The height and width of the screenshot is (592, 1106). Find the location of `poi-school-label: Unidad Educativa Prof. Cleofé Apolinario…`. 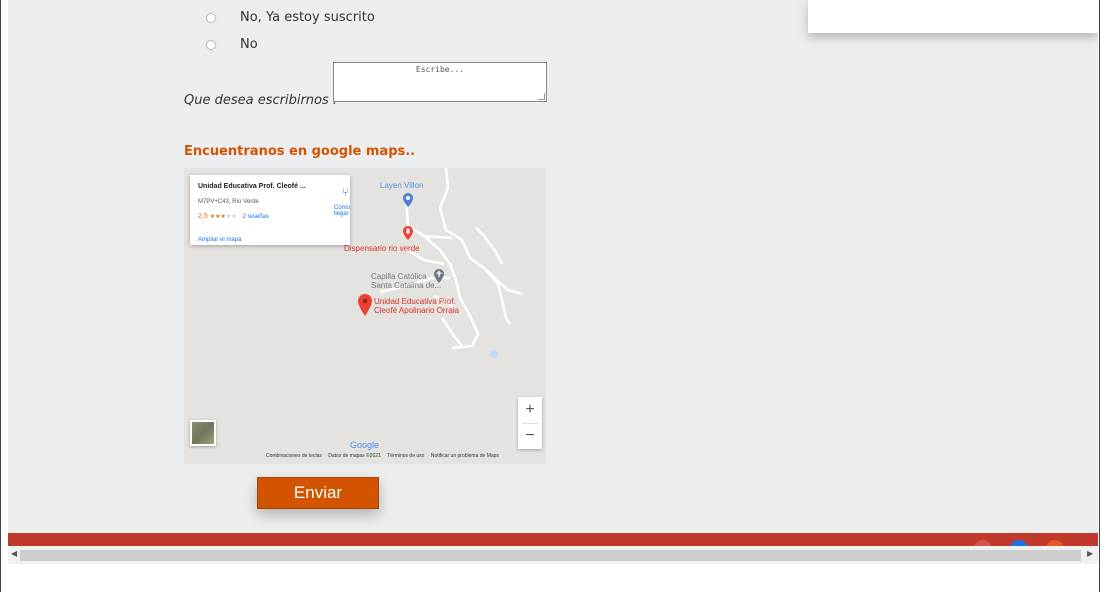

poi-school-label: Unidad Educativa Prof. Cleofé Apolinario… is located at coordinates (416, 306).